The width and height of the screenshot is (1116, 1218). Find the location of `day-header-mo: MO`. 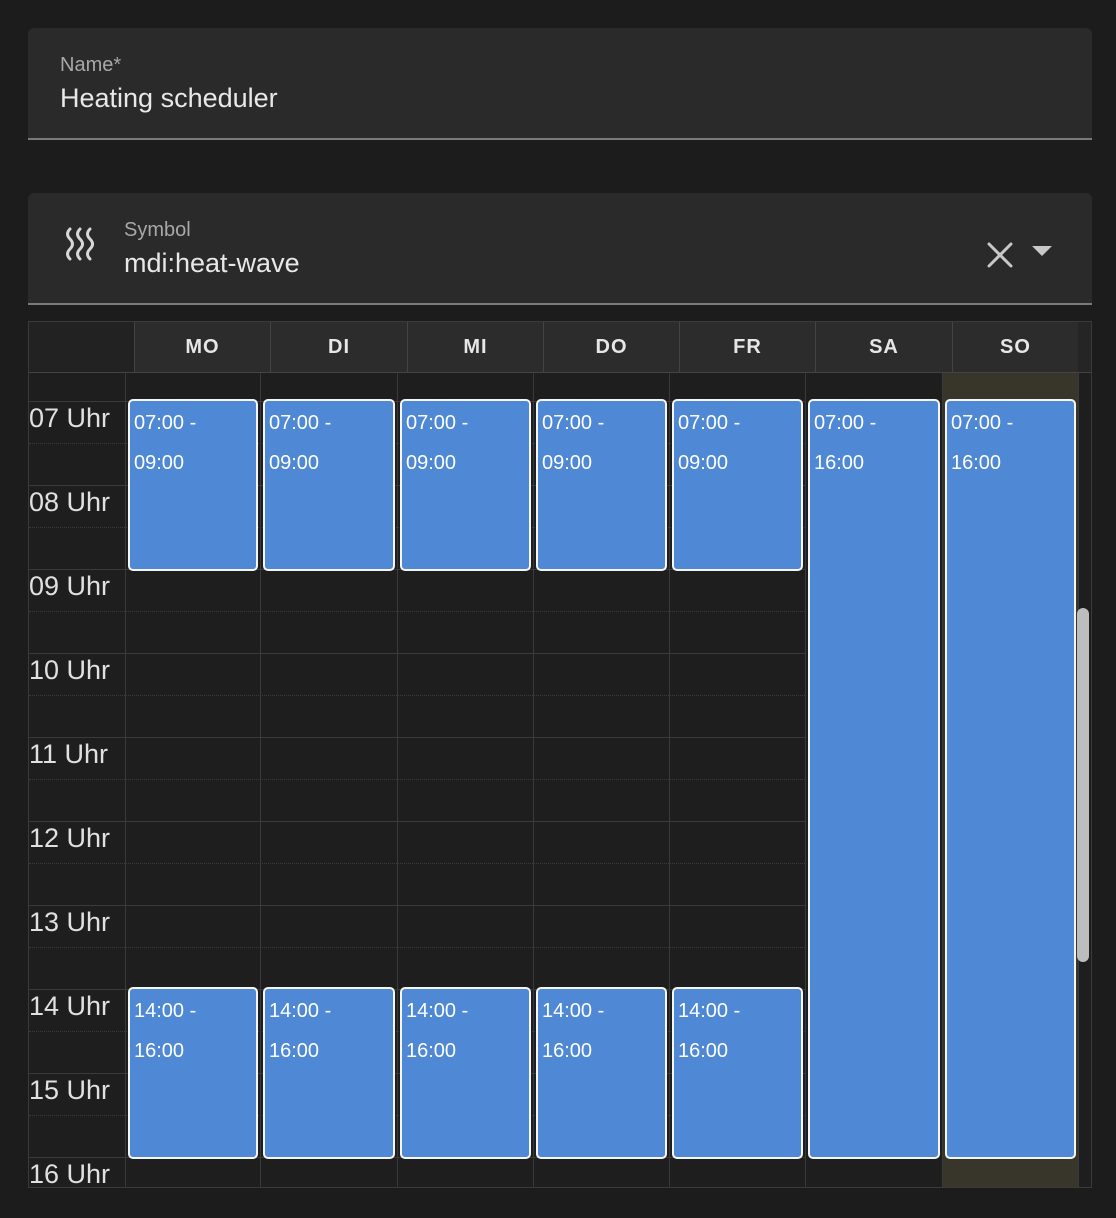

day-header-mo: MO is located at coordinates (202, 347).